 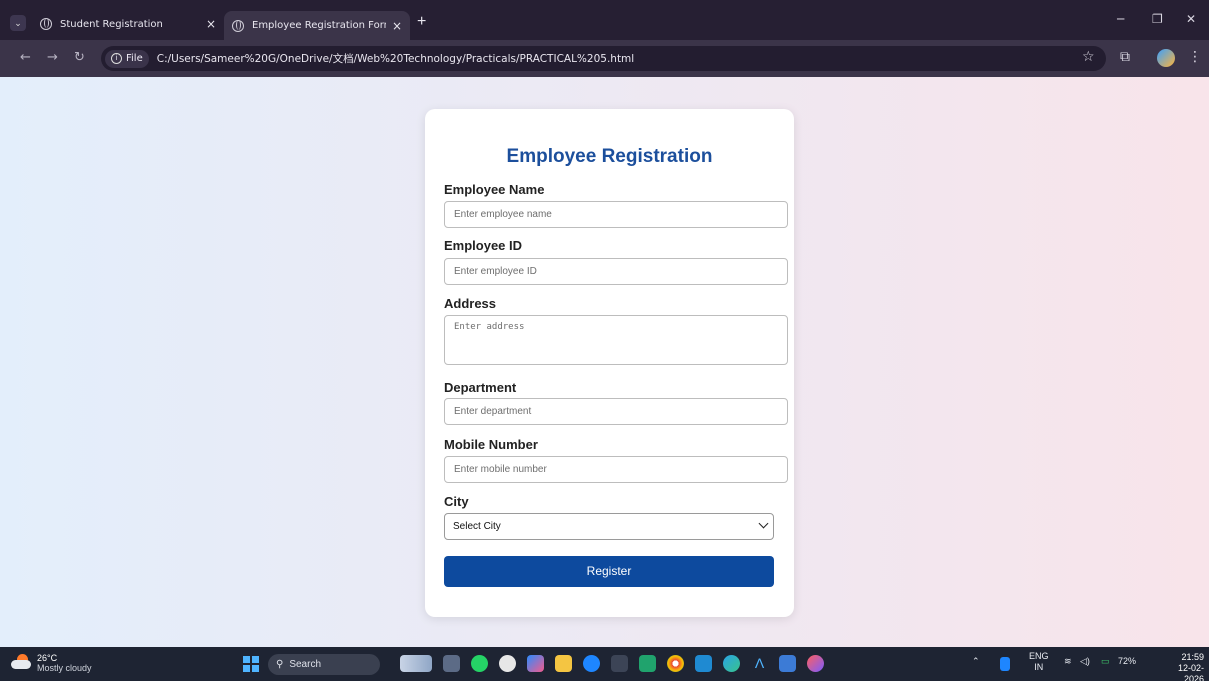 I want to click on tab-student-registration: Student Registration ×, so click(x=128, y=24).